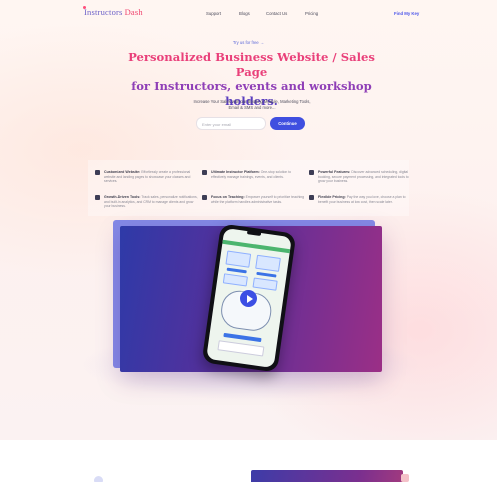 The width and height of the screenshot is (497, 482). What do you see at coordinates (97, 172) in the screenshot?
I see `briefcase-icon` at bounding box center [97, 172].